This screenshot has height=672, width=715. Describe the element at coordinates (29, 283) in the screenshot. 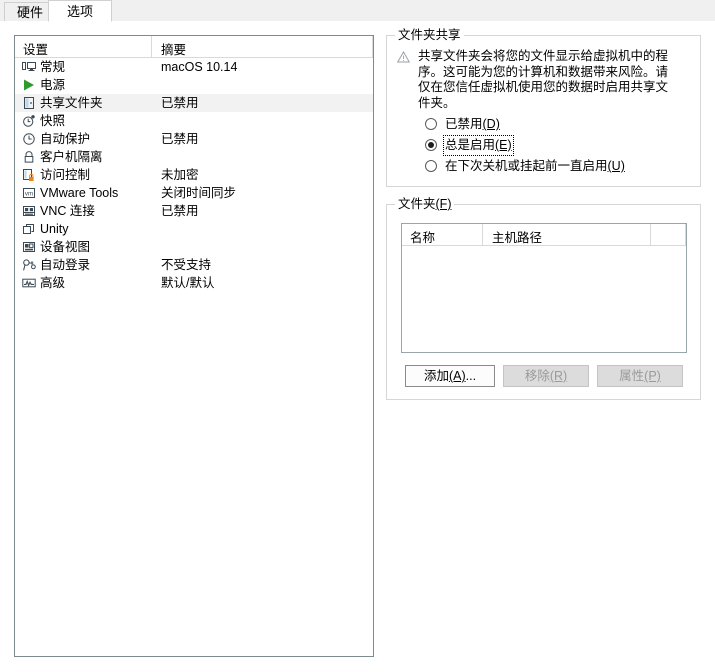

I see `advanced-wave-icon` at that location.